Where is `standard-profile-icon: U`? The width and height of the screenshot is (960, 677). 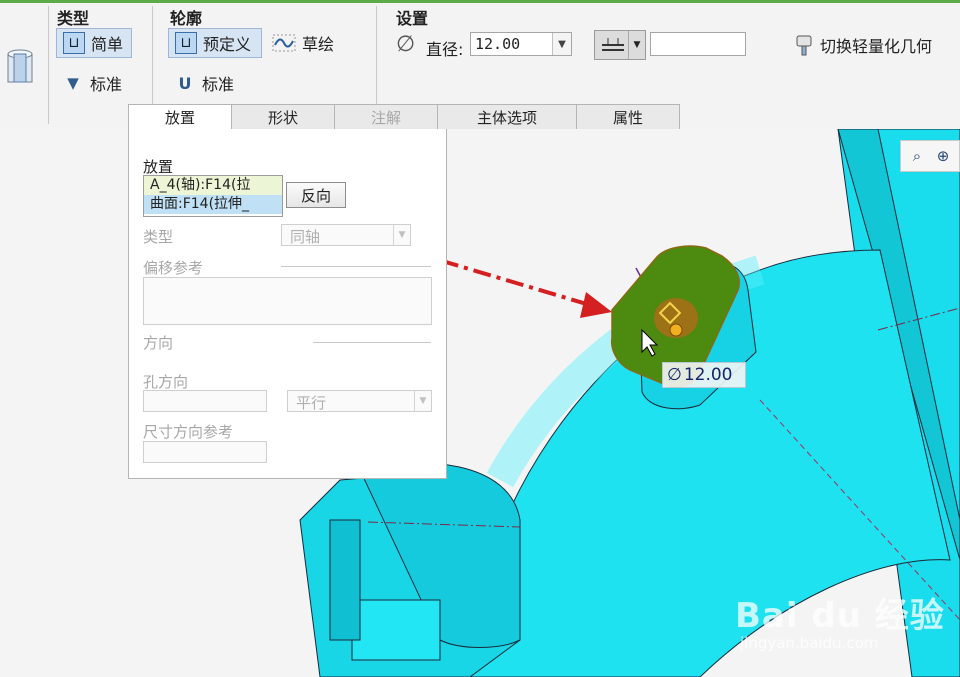
standard-profile-icon: U is located at coordinates (185, 83).